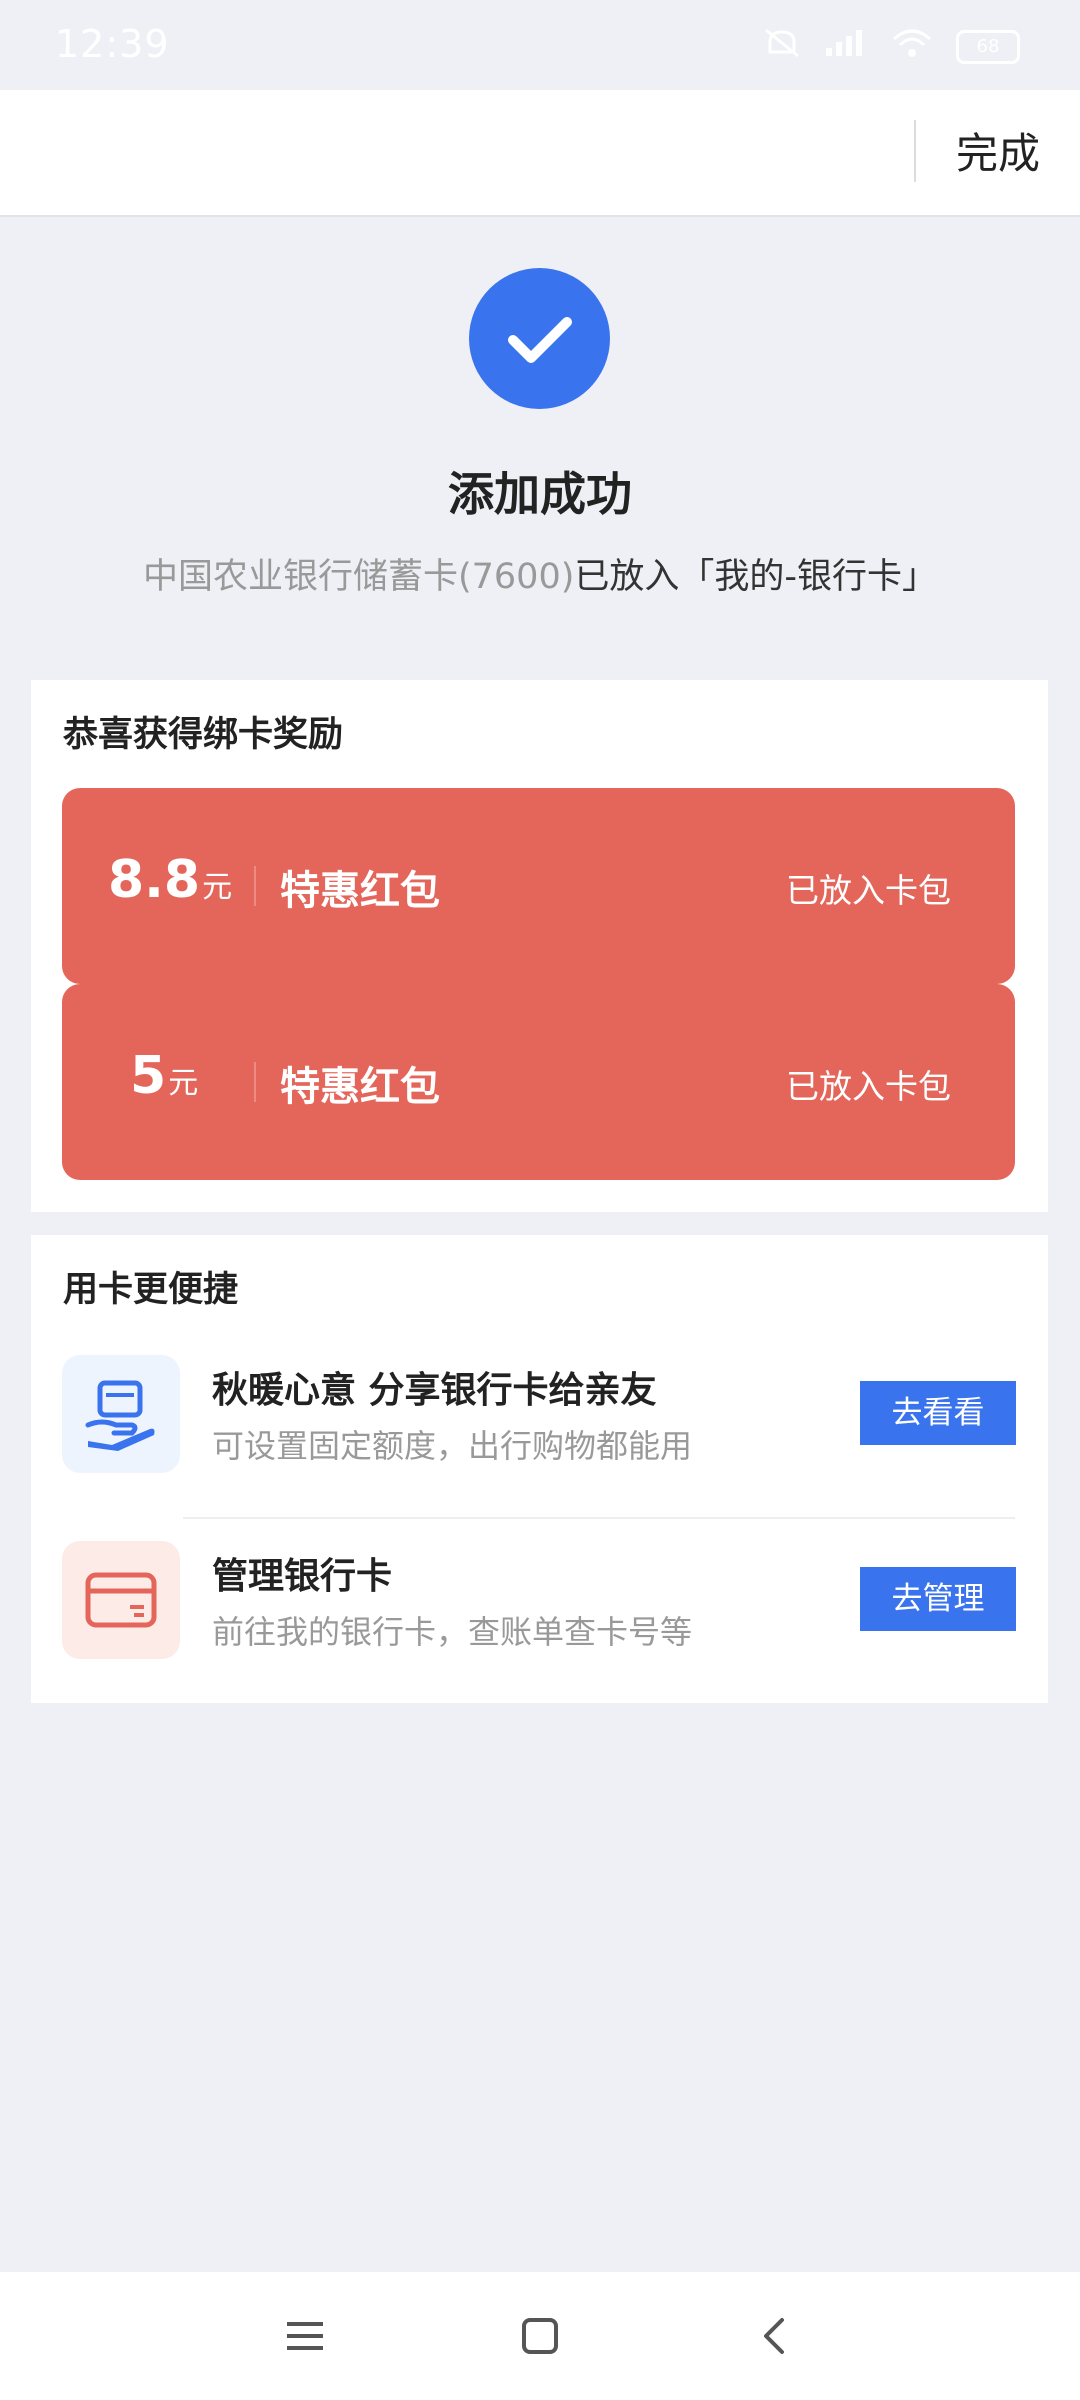  Describe the element at coordinates (170, 880) in the screenshot. I see `coupon-amount: 8.8元` at that location.